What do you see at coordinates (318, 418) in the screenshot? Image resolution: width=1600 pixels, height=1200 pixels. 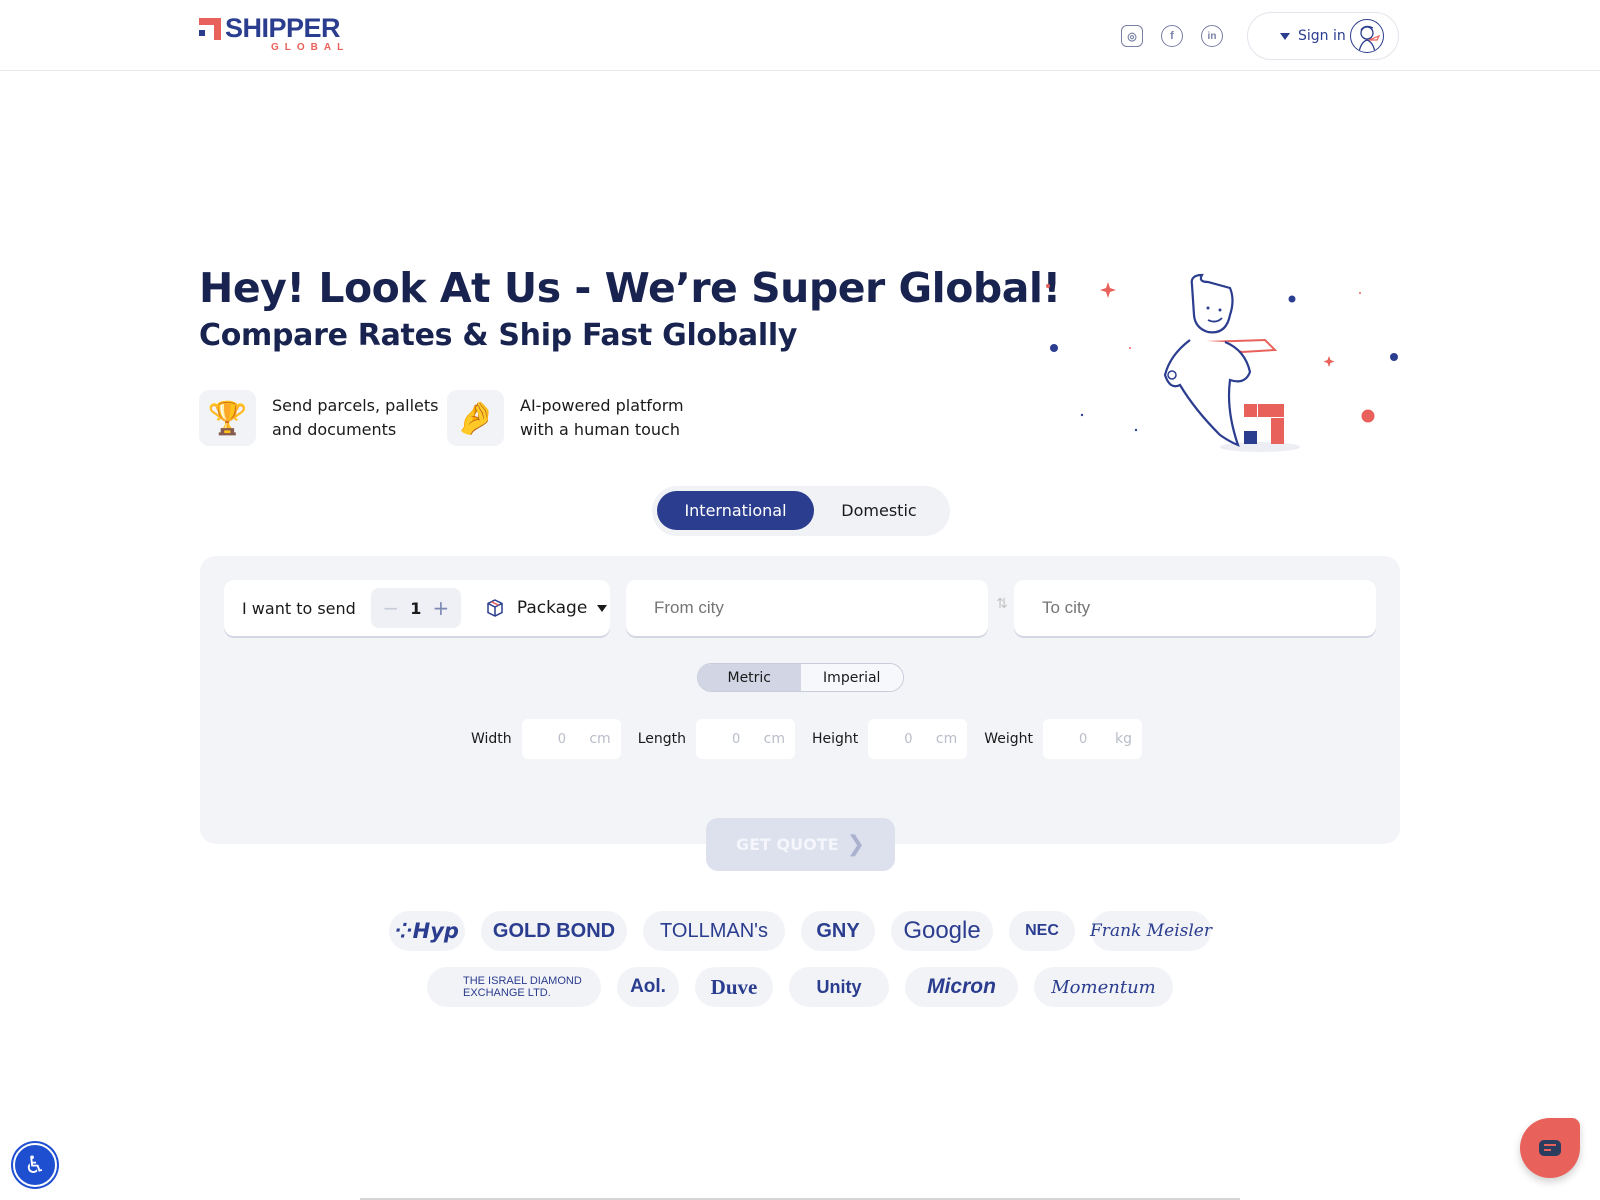 I see `feature-parcels: 🏆 Send parcels, pallets and documents` at bounding box center [318, 418].